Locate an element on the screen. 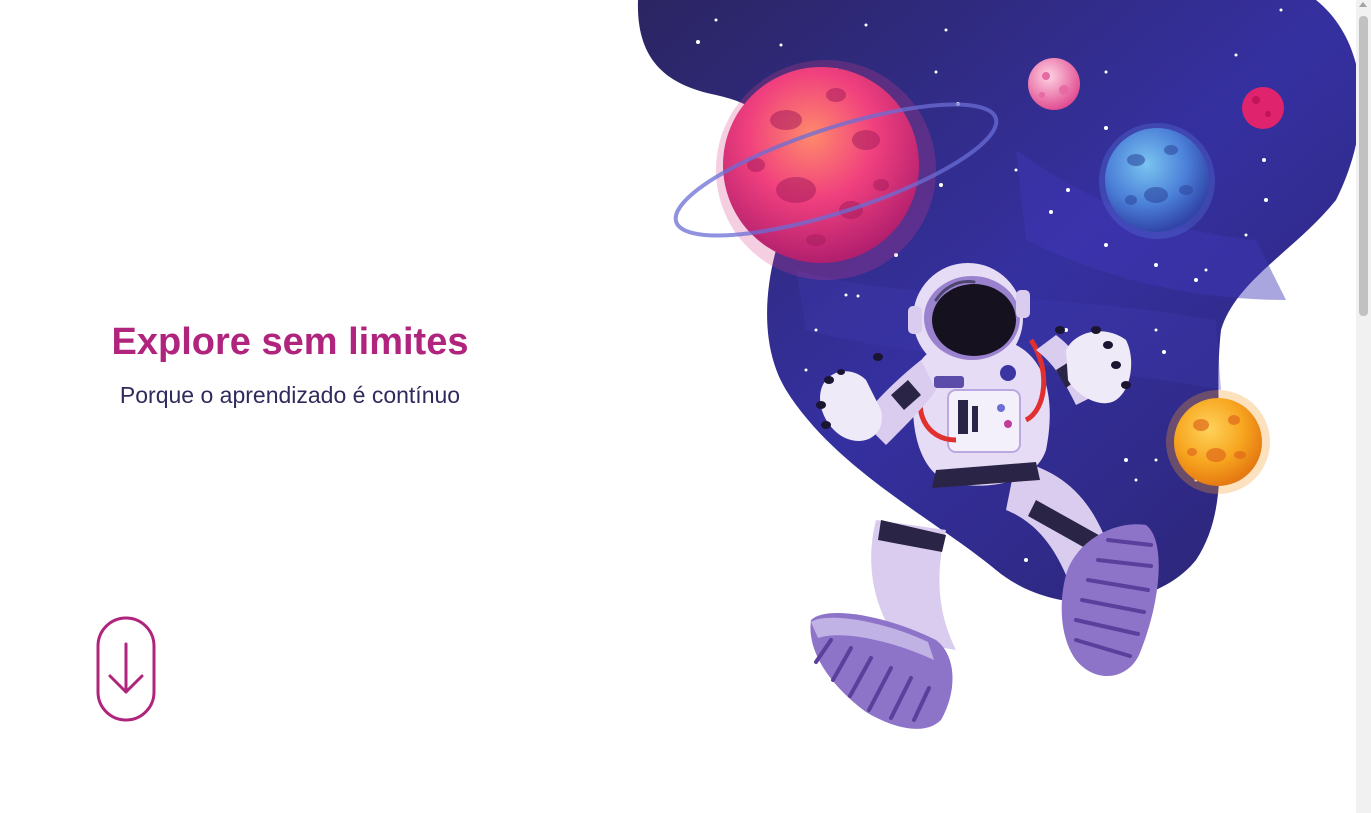 The width and height of the screenshot is (1371, 813). scroll-down-button is located at coordinates (126, 669).